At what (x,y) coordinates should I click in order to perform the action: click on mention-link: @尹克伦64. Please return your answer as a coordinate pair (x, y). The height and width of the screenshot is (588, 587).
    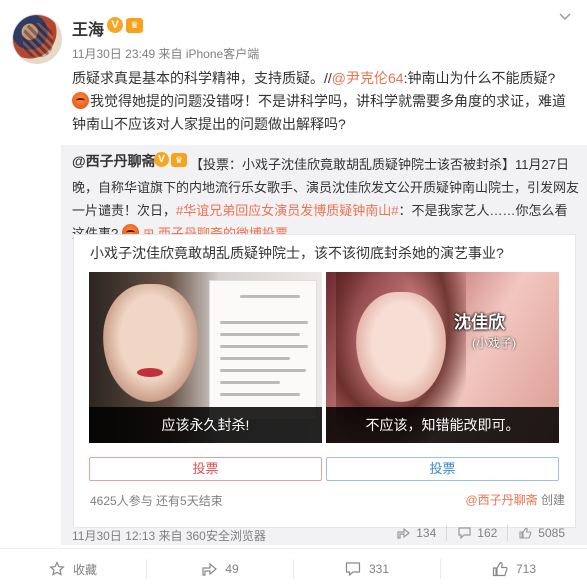
    Looking at the image, I should click on (368, 78).